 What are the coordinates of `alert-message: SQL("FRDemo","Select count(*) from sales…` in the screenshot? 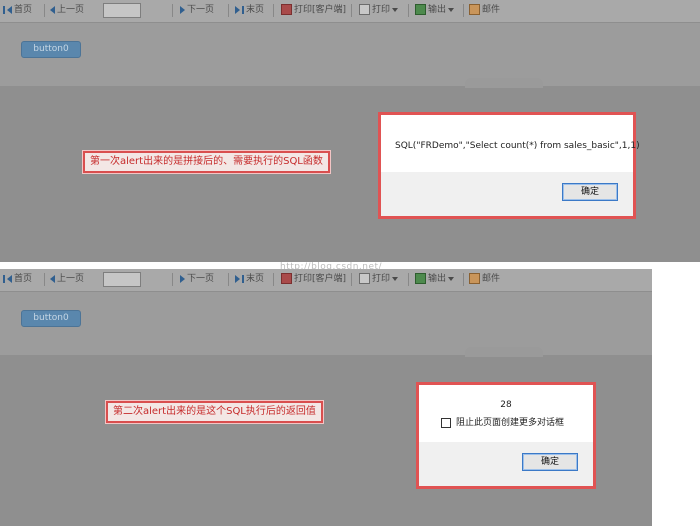 It's located at (517, 146).